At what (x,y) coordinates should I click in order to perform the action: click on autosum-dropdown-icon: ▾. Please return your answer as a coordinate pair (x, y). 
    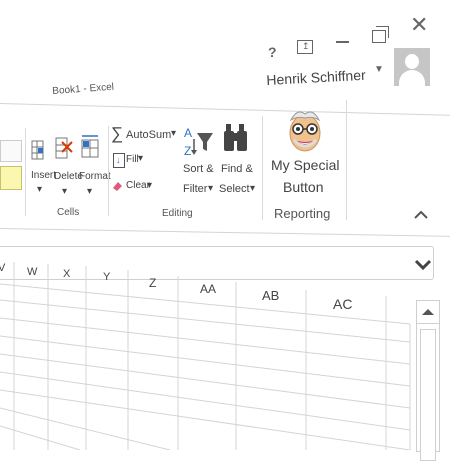
    Looking at the image, I should click on (173, 133).